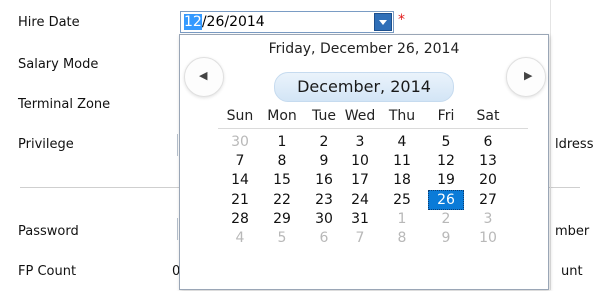 This screenshot has width=603, height=291. Describe the element at coordinates (47, 271) in the screenshot. I see `fp-count-label: FP Count` at that location.